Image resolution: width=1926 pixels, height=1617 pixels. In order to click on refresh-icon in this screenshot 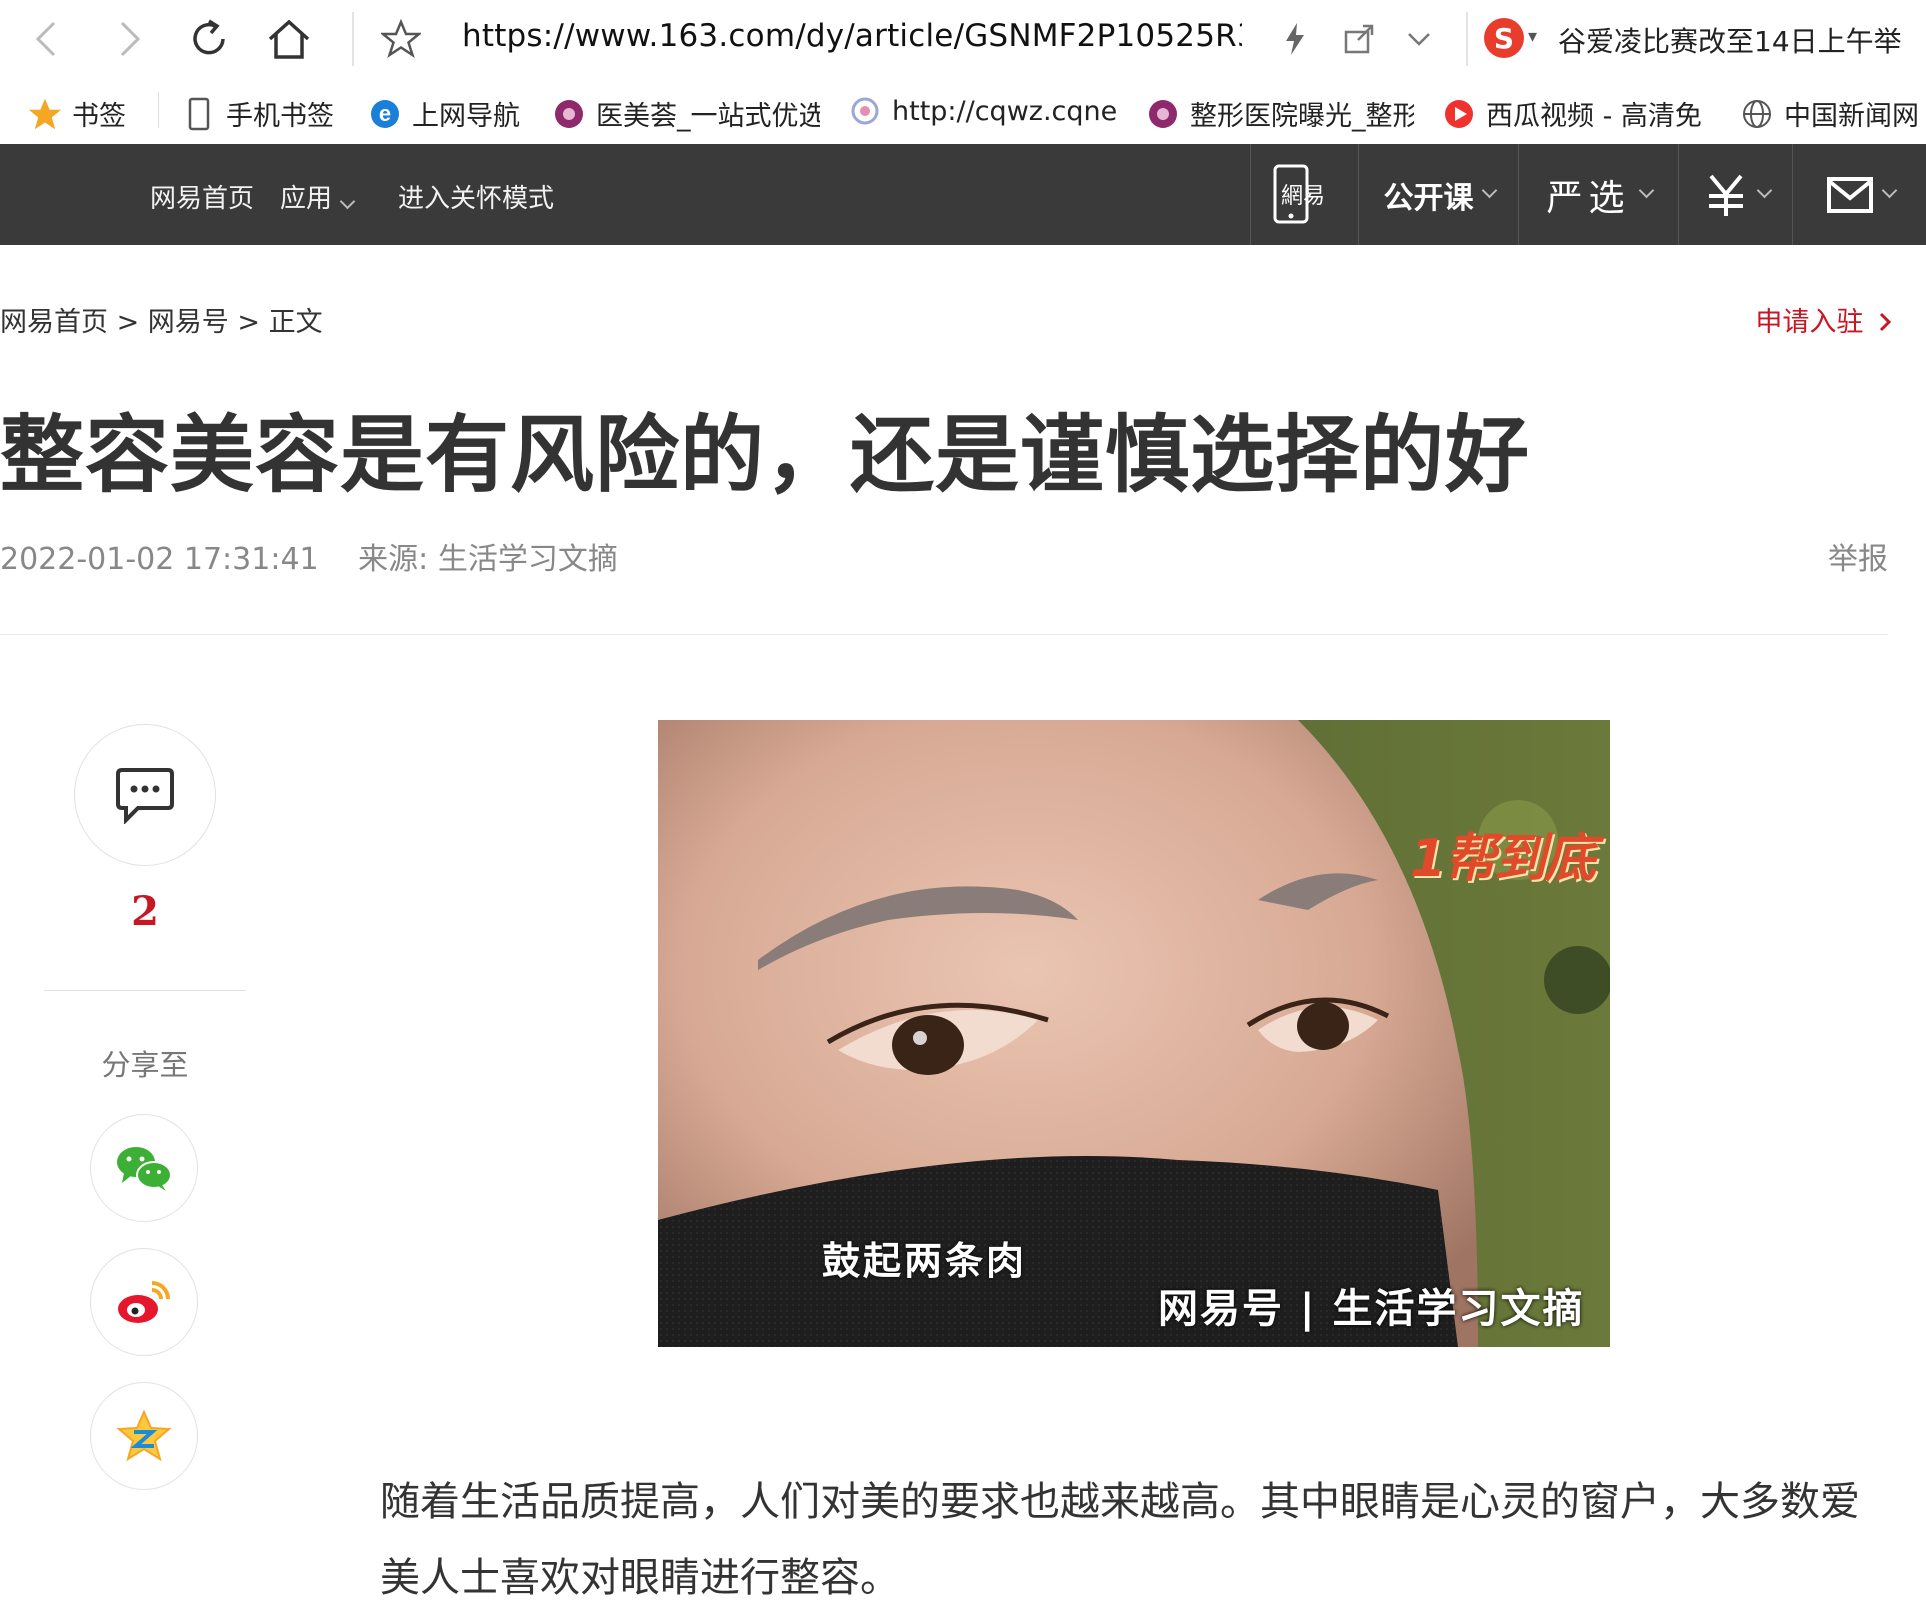, I will do `click(209, 39)`.